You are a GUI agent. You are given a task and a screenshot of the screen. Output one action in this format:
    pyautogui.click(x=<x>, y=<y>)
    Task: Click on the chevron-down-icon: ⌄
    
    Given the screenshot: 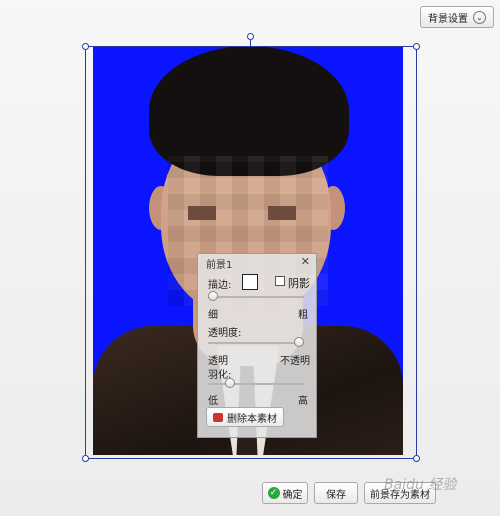 What is the action you would take?
    pyautogui.click(x=479, y=17)
    